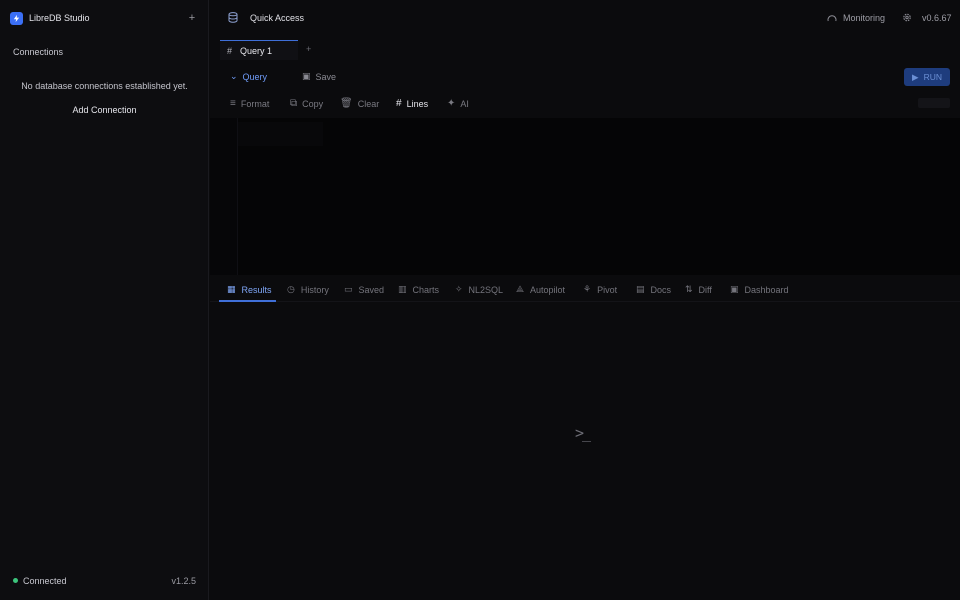 Image resolution: width=960 pixels, height=600 pixels. I want to click on add-connection-icon-button: +, so click(192, 18).